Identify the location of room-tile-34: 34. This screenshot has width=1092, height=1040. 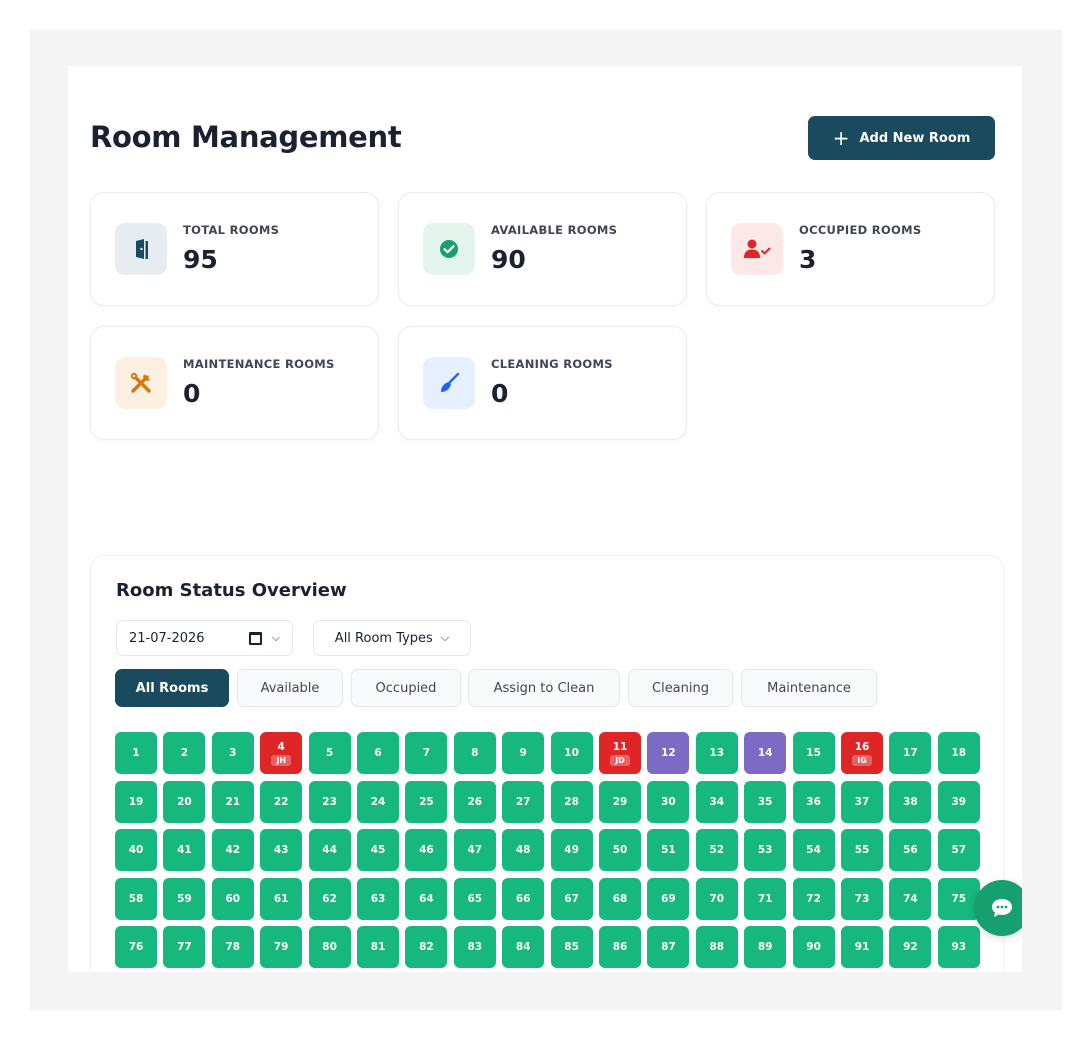
(716, 801).